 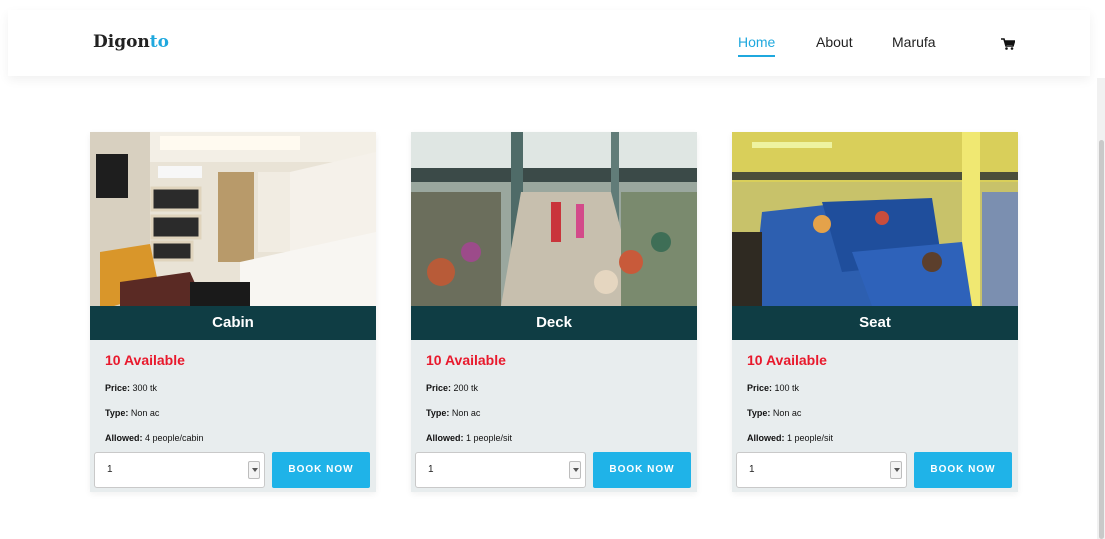 What do you see at coordinates (786, 388) in the screenshot?
I see `price-value: 100 tk` at bounding box center [786, 388].